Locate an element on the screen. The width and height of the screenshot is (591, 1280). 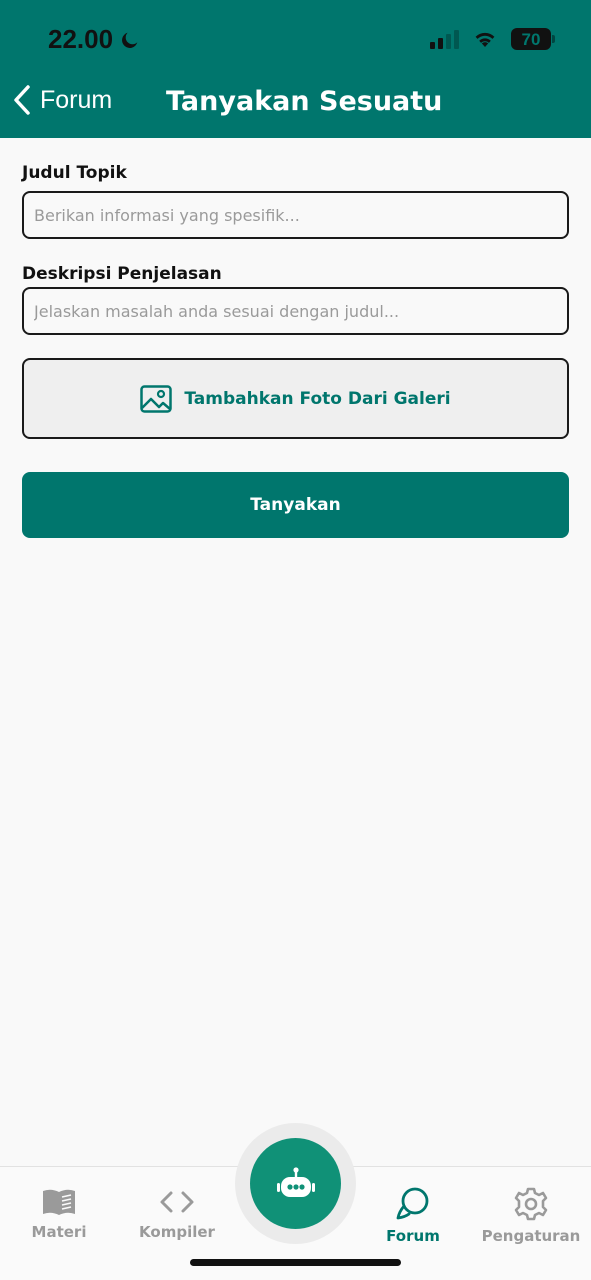
home-indicator is located at coordinates (295, 1262).